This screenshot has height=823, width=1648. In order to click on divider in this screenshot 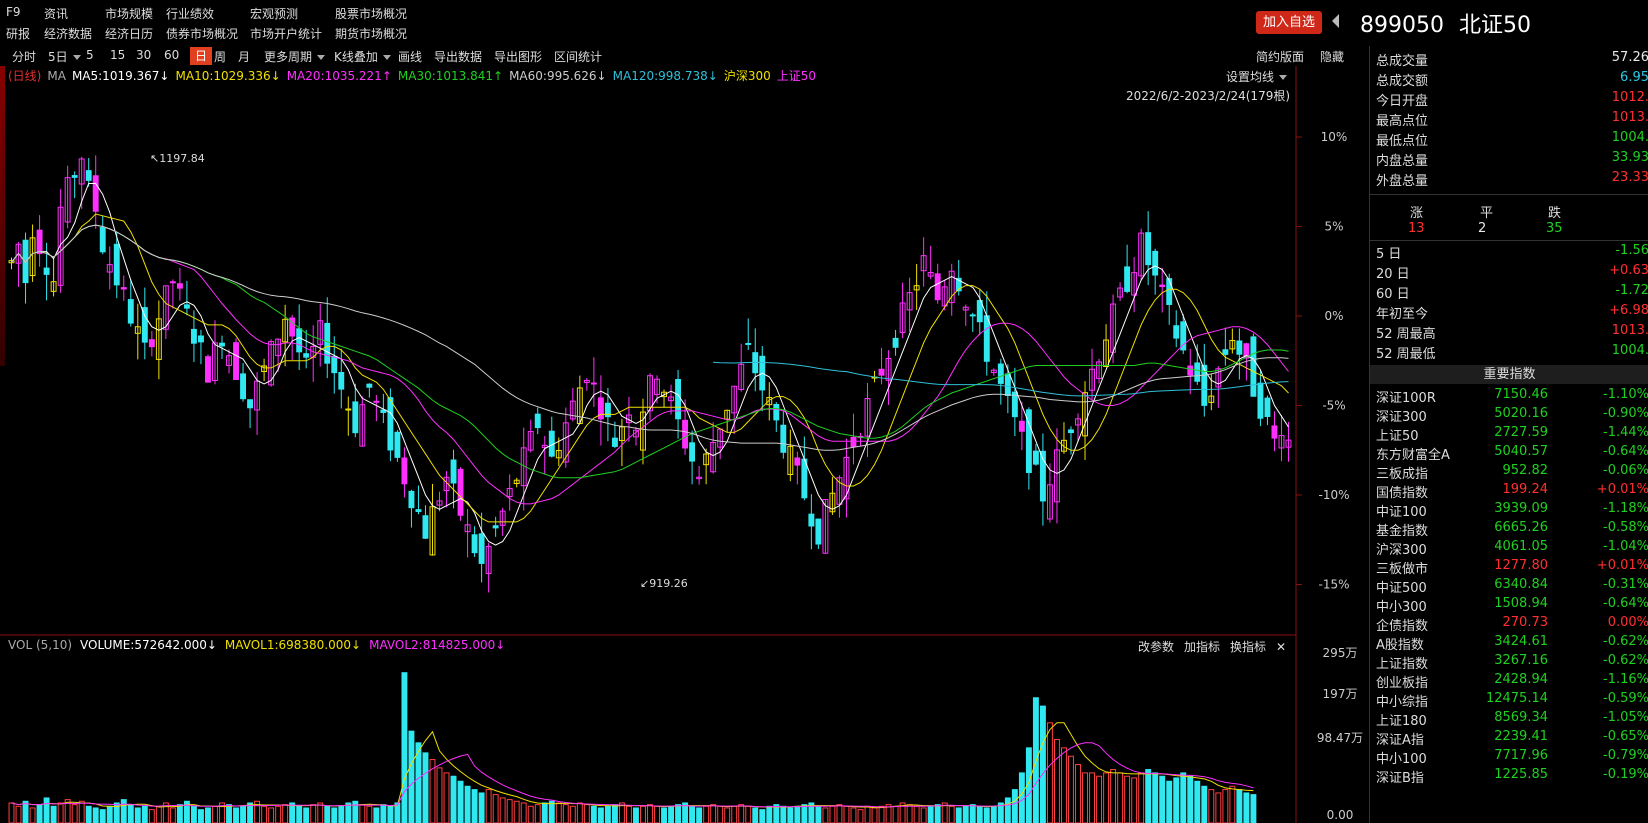, I will do `click(1509, 194)`.